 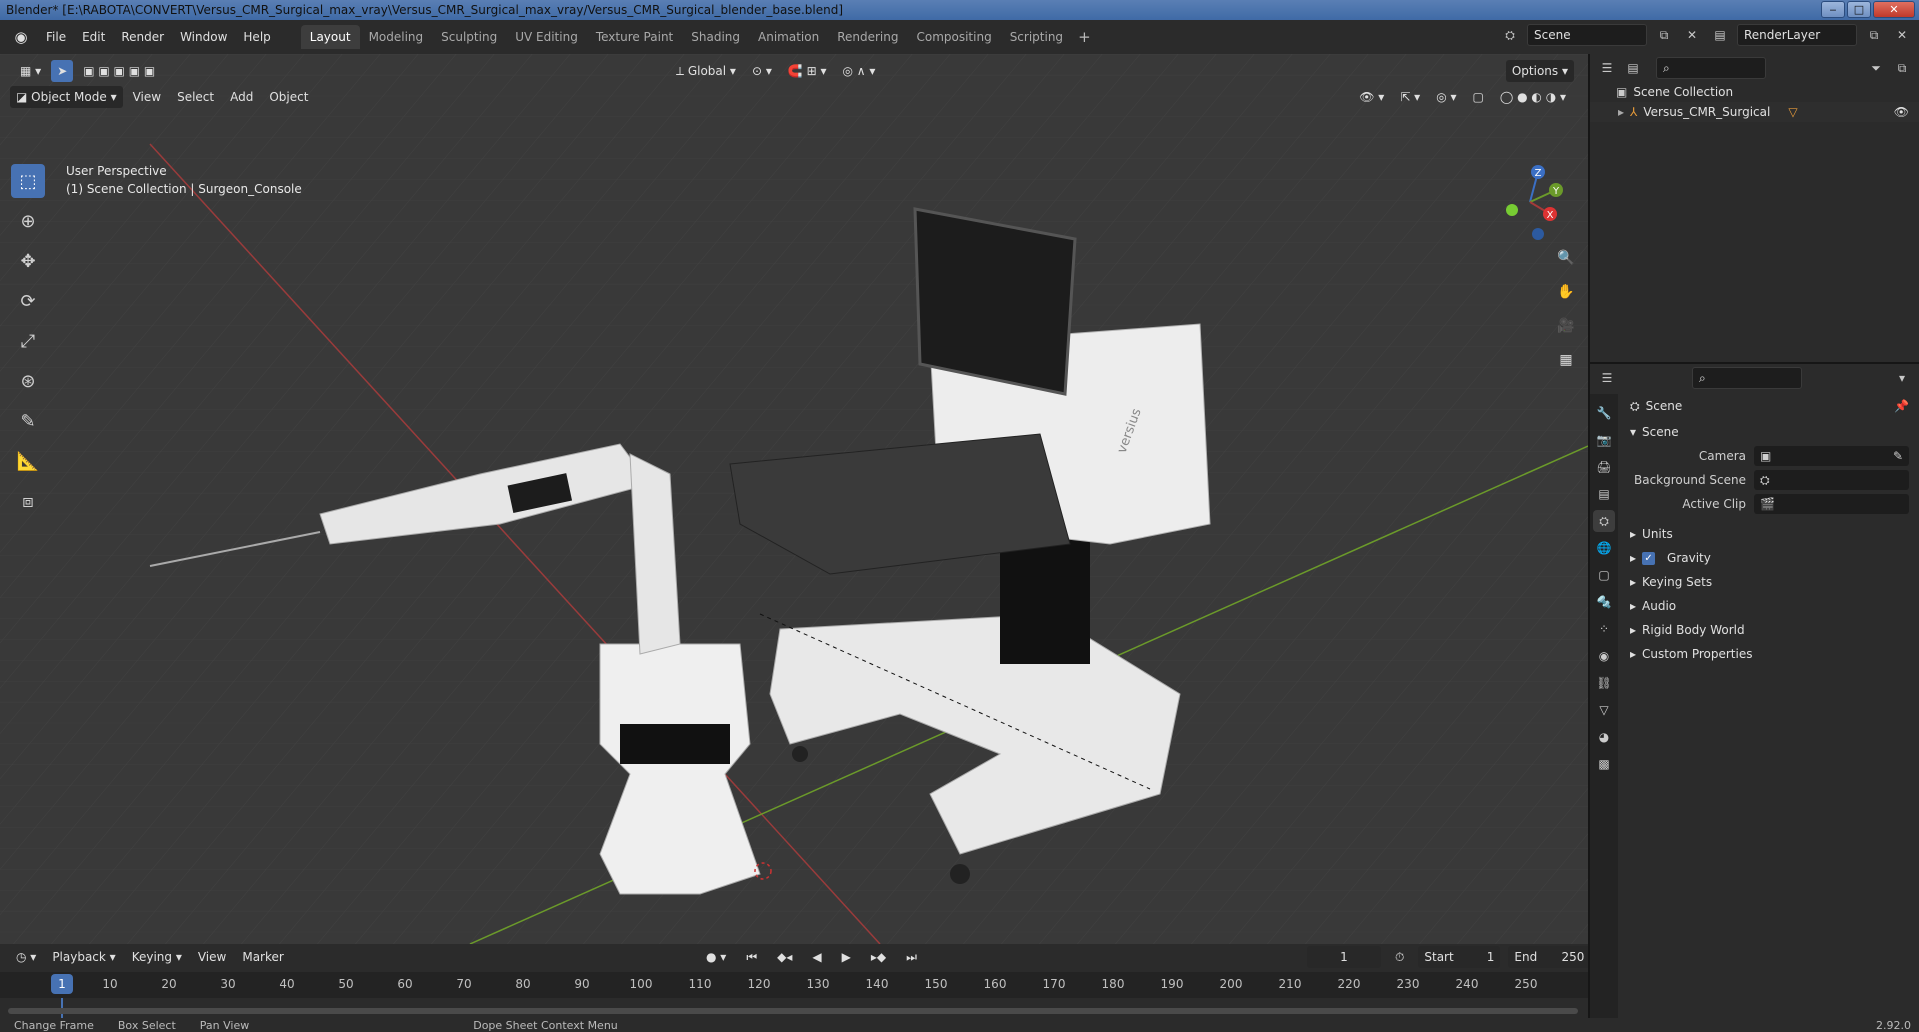 What do you see at coordinates (28, 461) in the screenshot?
I see `measure-tool-icon: 📐` at bounding box center [28, 461].